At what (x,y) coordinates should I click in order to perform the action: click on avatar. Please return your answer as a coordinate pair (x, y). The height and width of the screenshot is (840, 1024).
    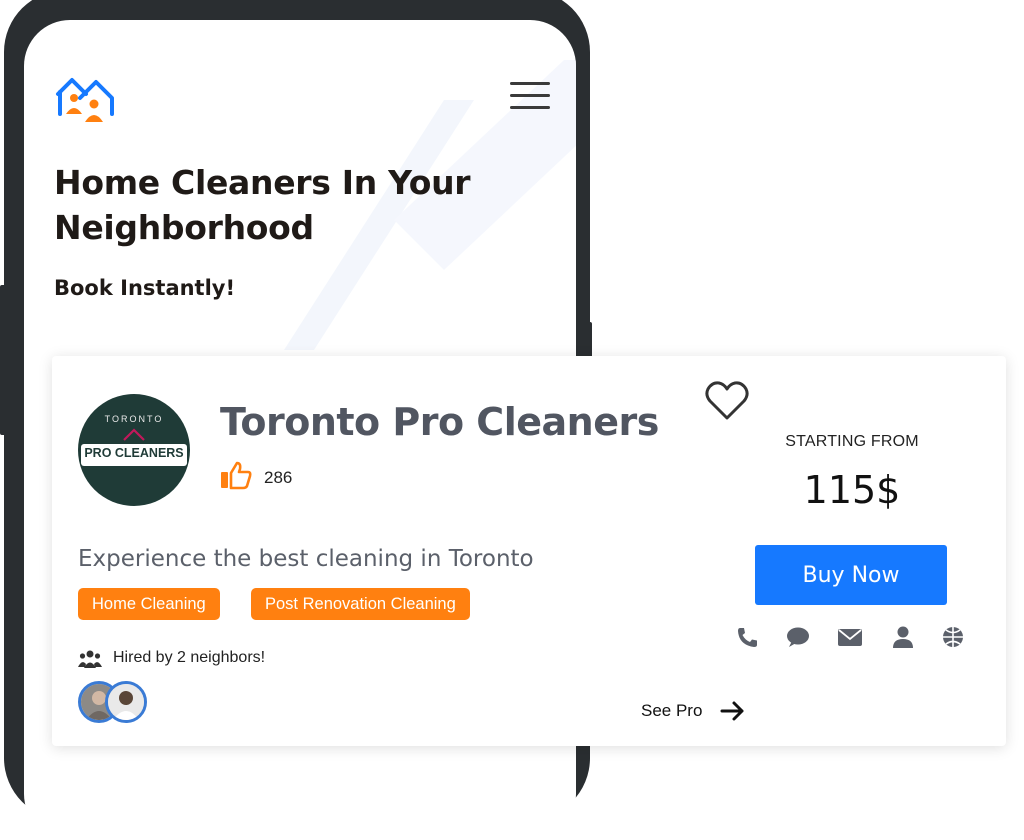
    Looking at the image, I should click on (126, 702).